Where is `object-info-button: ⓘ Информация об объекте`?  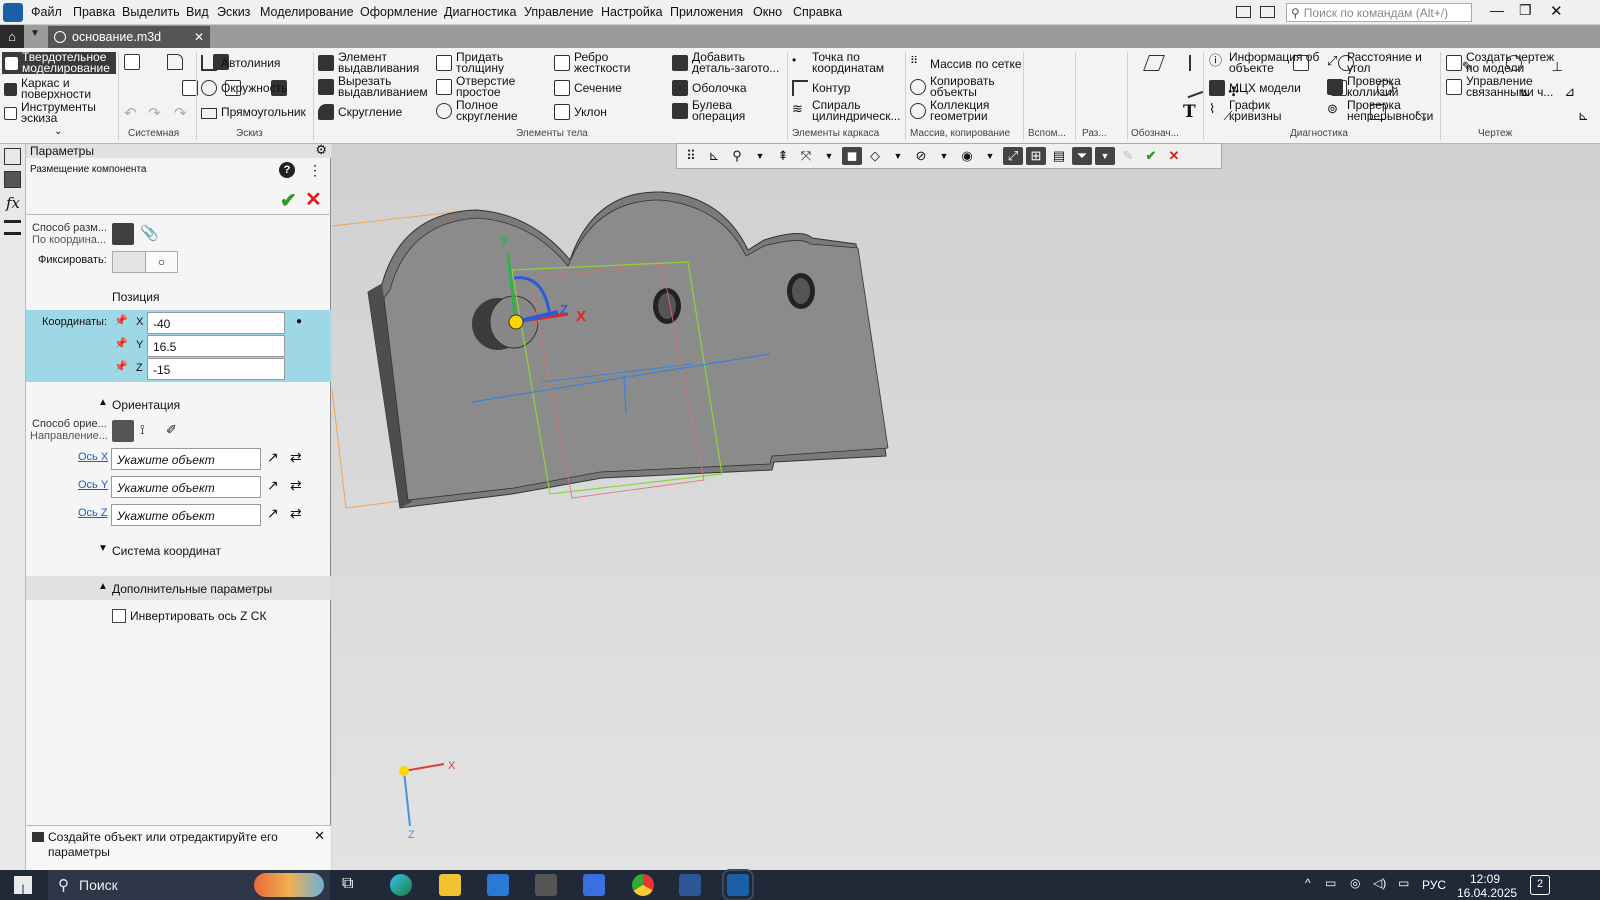 object-info-button: ⓘ Информация об объекте is located at coordinates (1267, 63).